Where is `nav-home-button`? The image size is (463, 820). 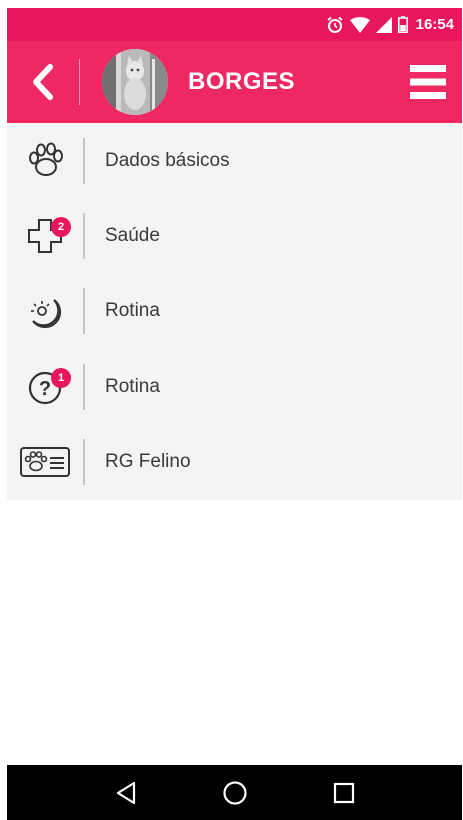 nav-home-button is located at coordinates (235, 793).